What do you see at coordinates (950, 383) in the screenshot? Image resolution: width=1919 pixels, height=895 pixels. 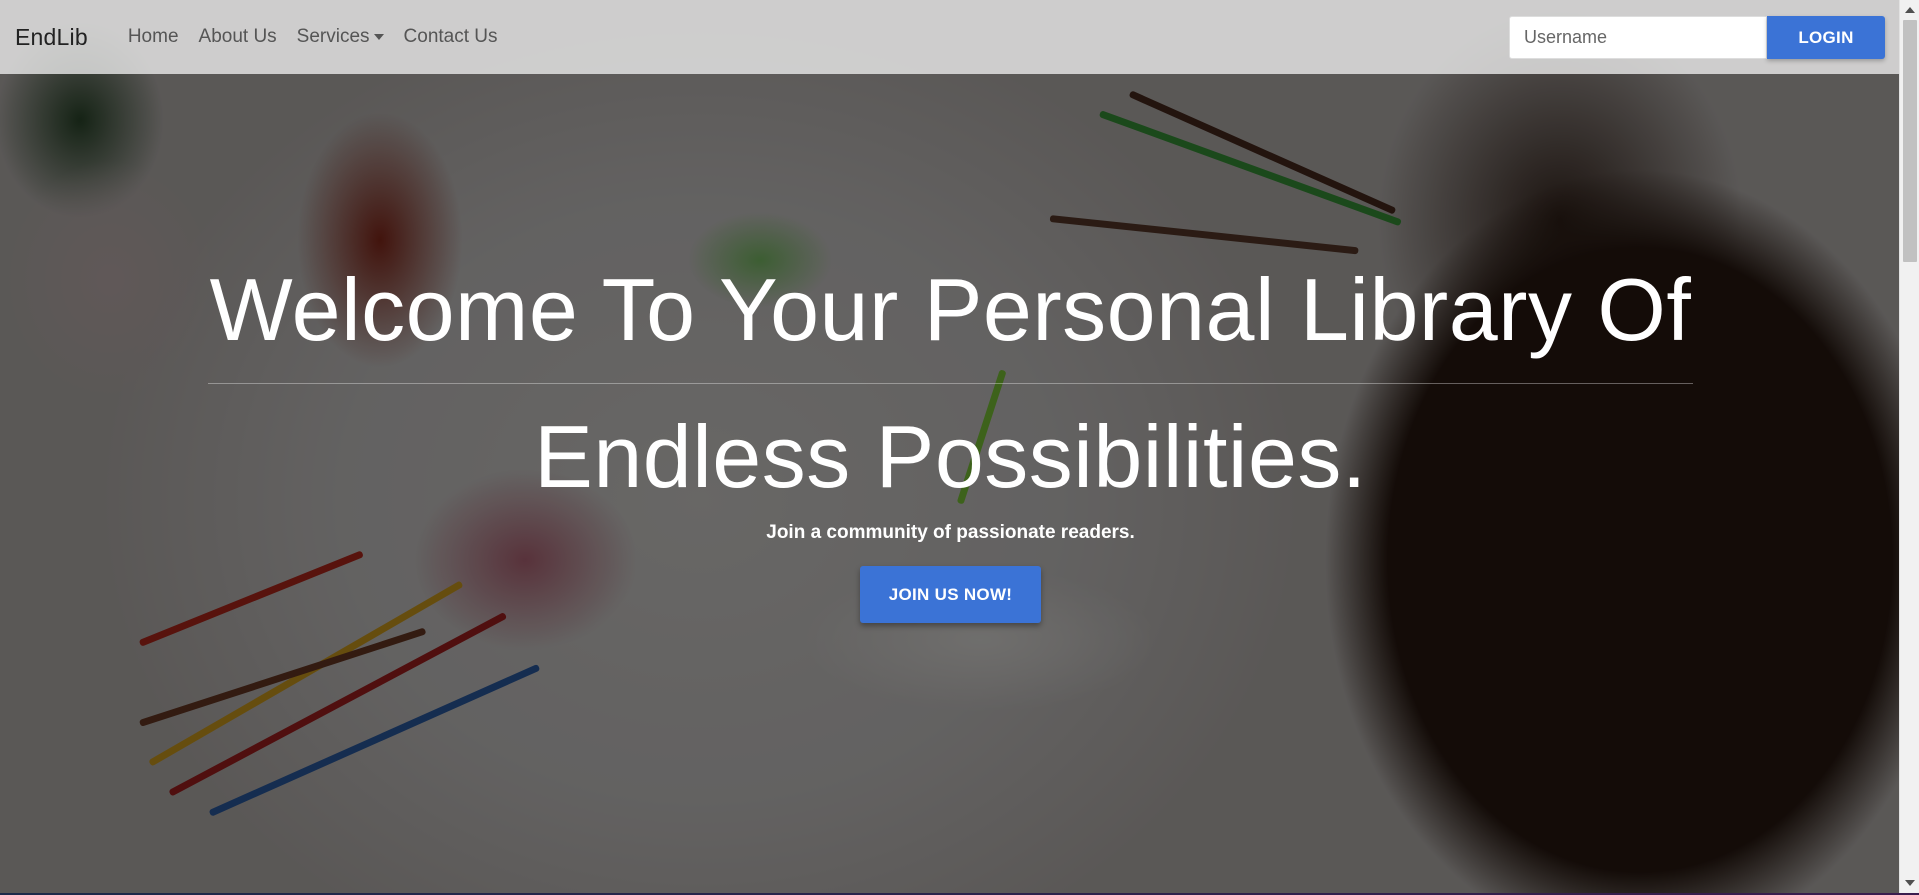 I see `hero-divider` at bounding box center [950, 383].